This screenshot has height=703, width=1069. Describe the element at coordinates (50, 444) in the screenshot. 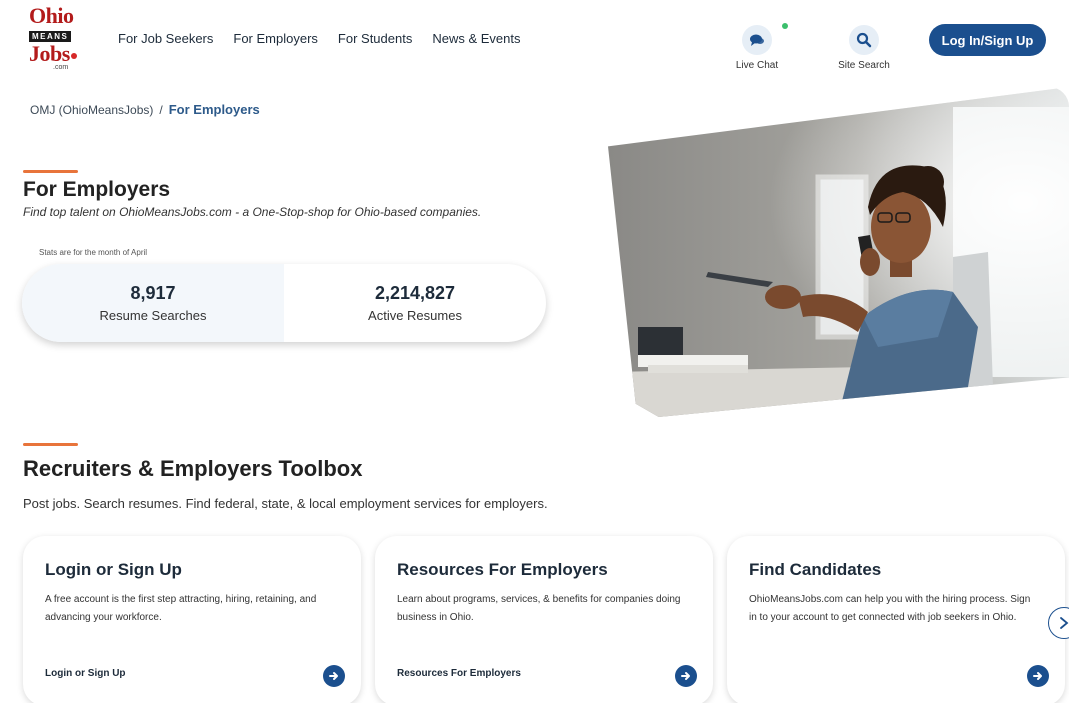

I see `toolbox-accent-bar` at that location.